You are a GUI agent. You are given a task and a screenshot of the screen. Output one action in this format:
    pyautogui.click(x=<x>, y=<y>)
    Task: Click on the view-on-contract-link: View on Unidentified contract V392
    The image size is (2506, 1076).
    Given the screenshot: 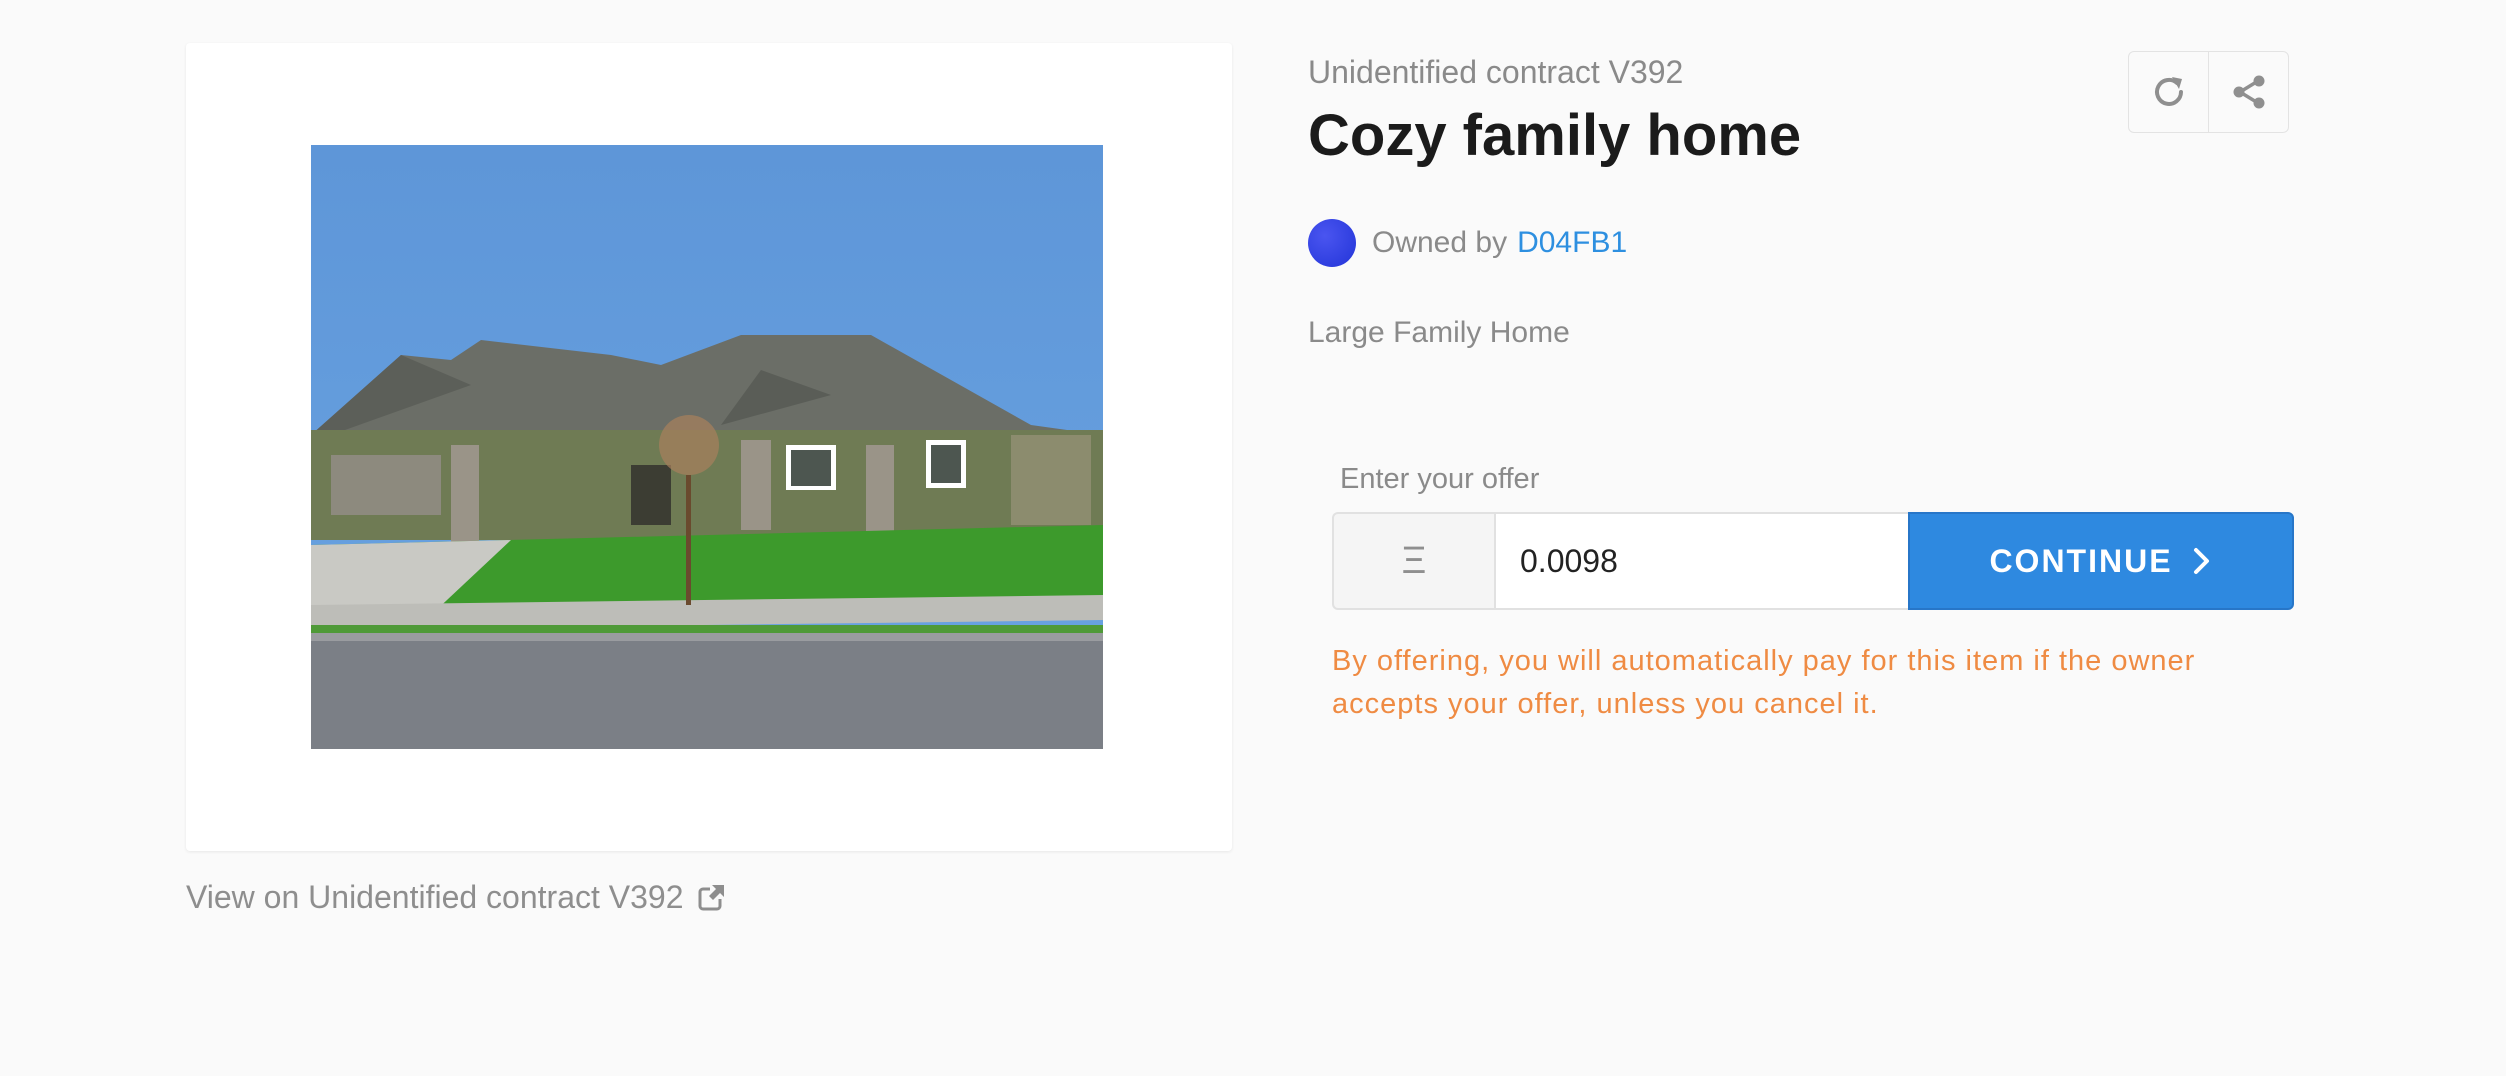 What is the action you would take?
    pyautogui.click(x=456, y=897)
    